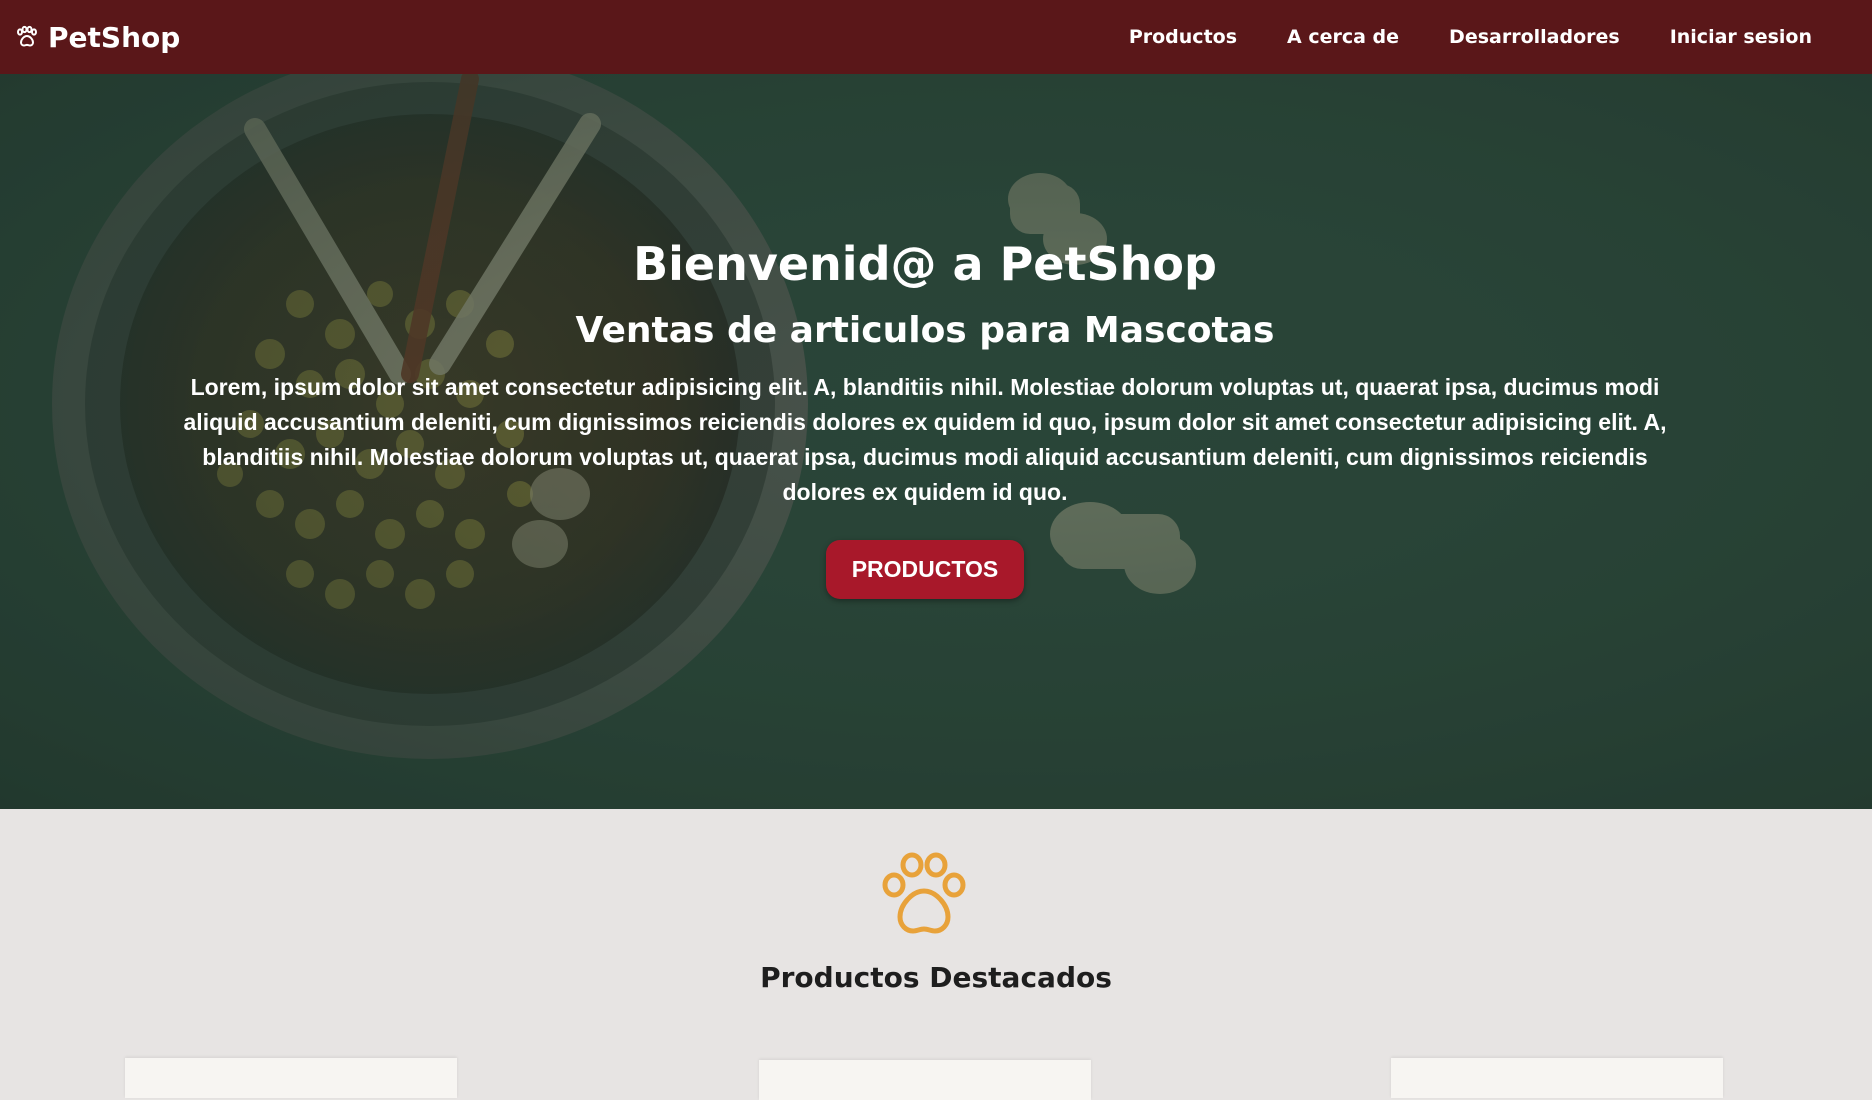 The image size is (1872, 1100). I want to click on featured-title: Productos Destacados, so click(936, 977).